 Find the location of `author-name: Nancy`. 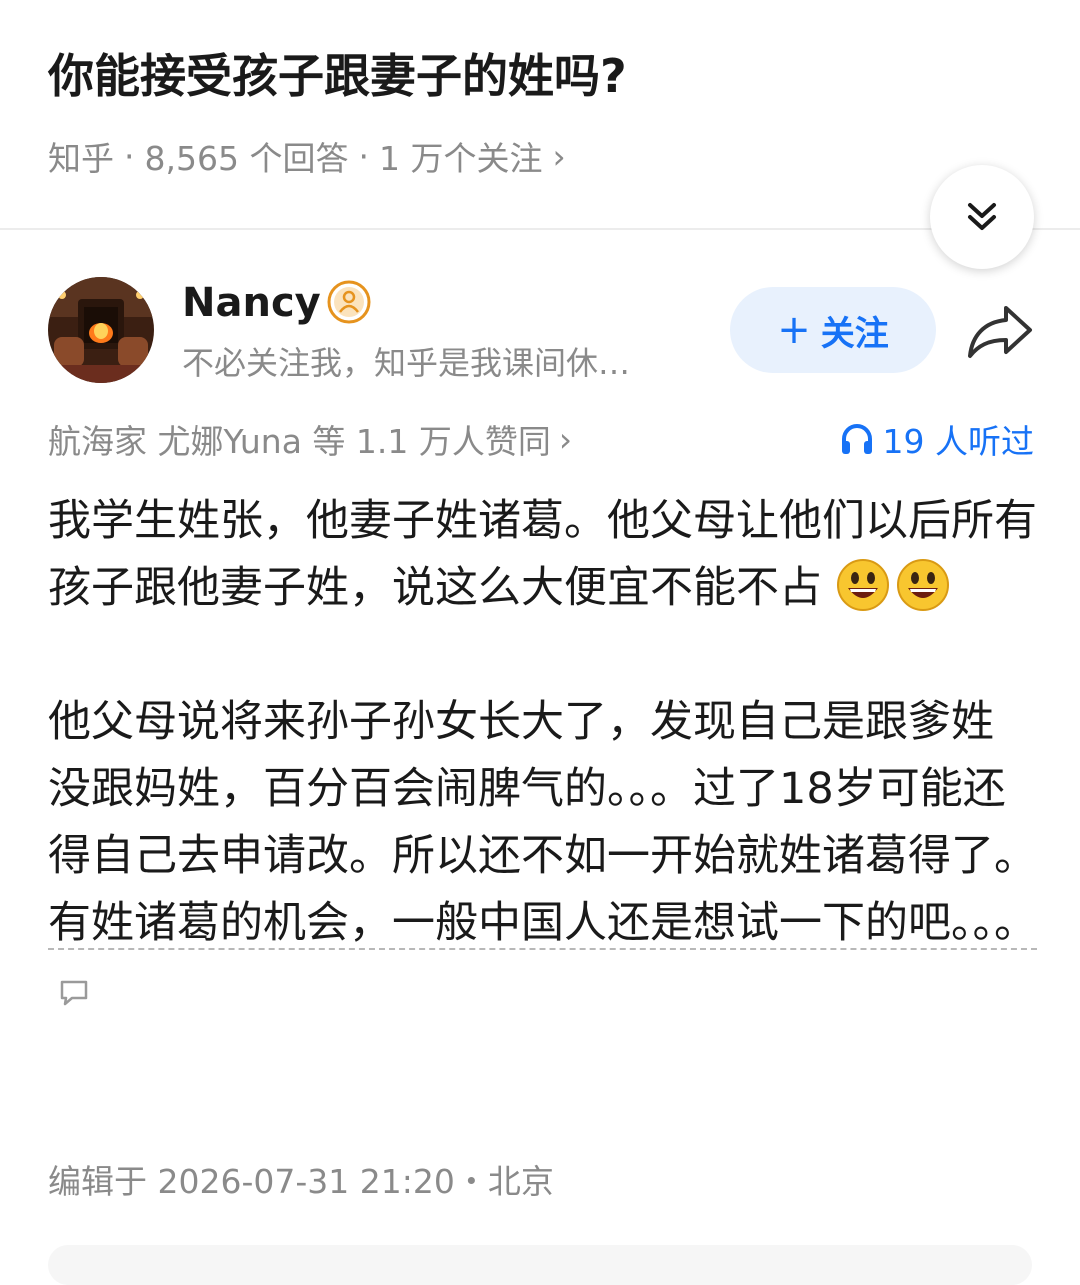

author-name: Nancy is located at coordinates (251, 303).